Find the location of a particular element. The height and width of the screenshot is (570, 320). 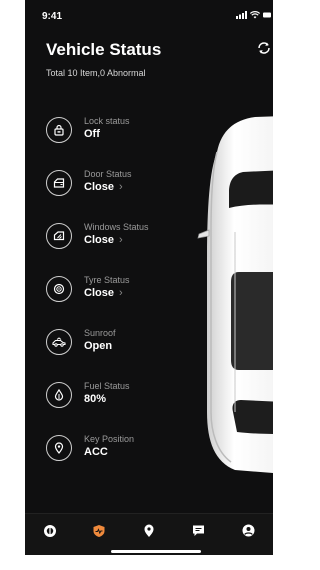

tab-profile is located at coordinates (248, 531).